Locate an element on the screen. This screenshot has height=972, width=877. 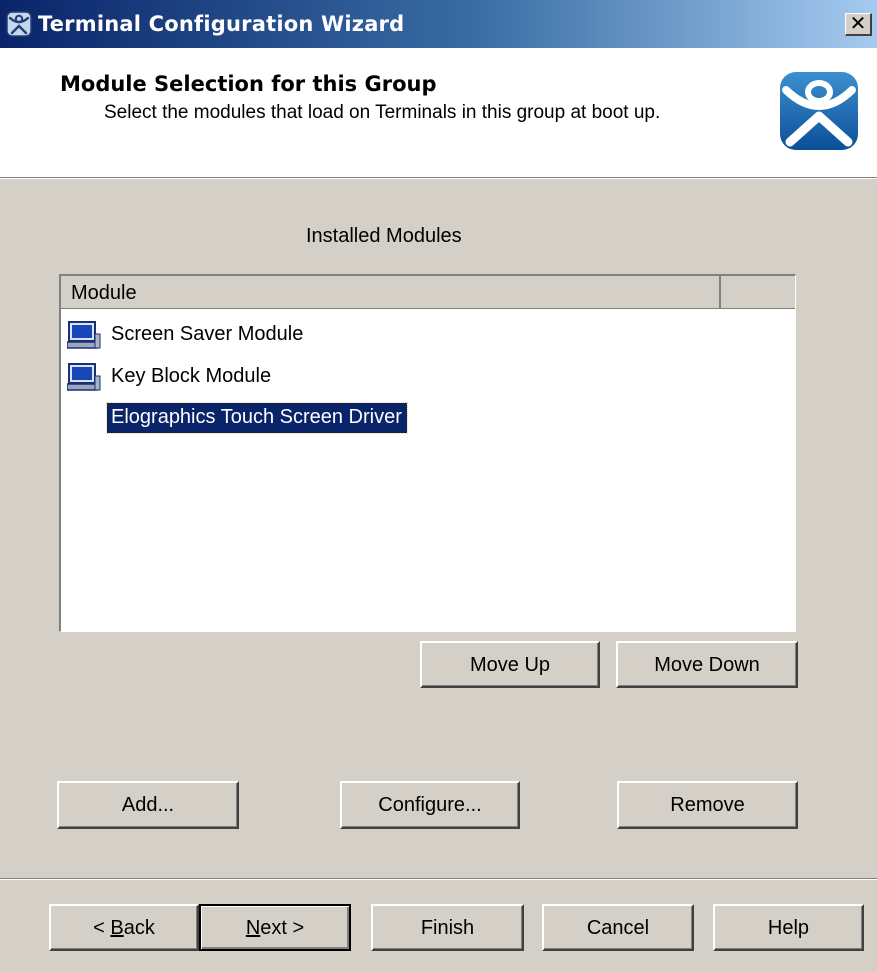
cancel-button: Cancel is located at coordinates (618, 927).